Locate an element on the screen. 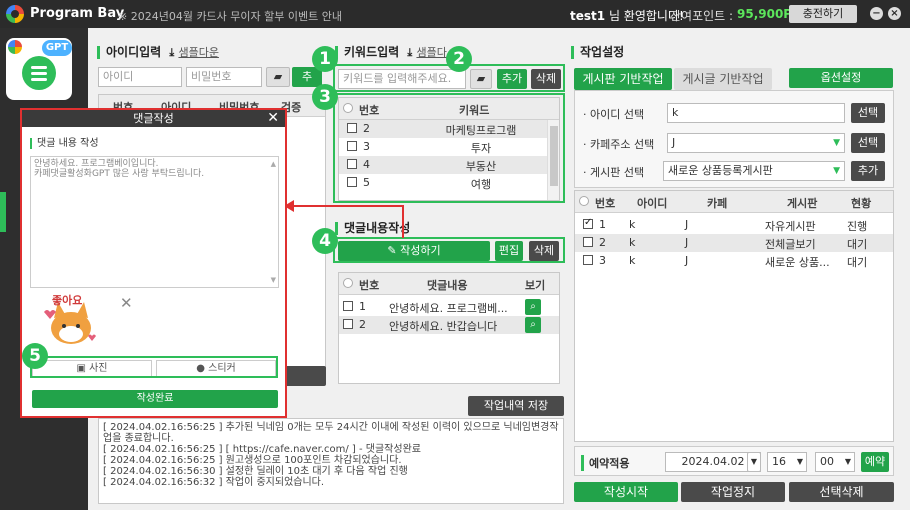  work-row-board: 전체글보기 is located at coordinates (790, 244).